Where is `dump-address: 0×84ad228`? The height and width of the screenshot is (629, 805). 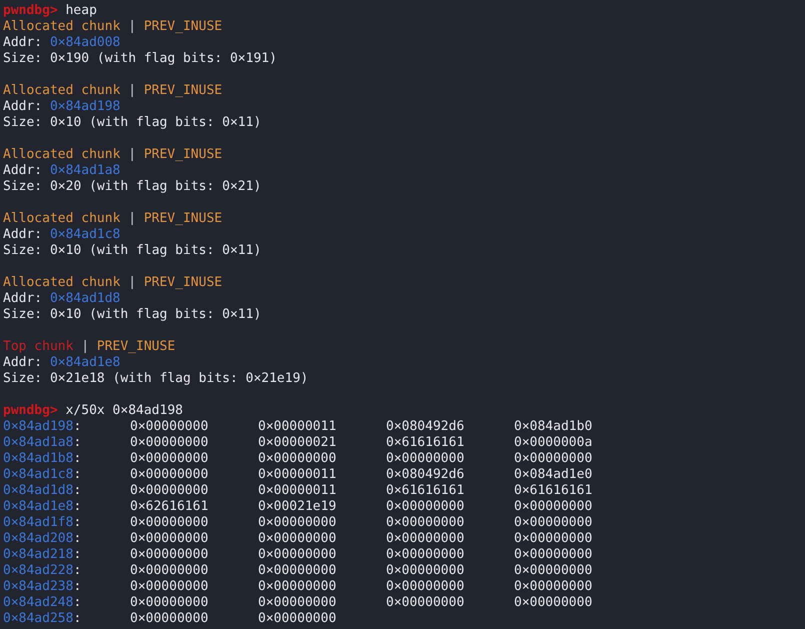
dump-address: 0×84ad228 is located at coordinates (38, 571).